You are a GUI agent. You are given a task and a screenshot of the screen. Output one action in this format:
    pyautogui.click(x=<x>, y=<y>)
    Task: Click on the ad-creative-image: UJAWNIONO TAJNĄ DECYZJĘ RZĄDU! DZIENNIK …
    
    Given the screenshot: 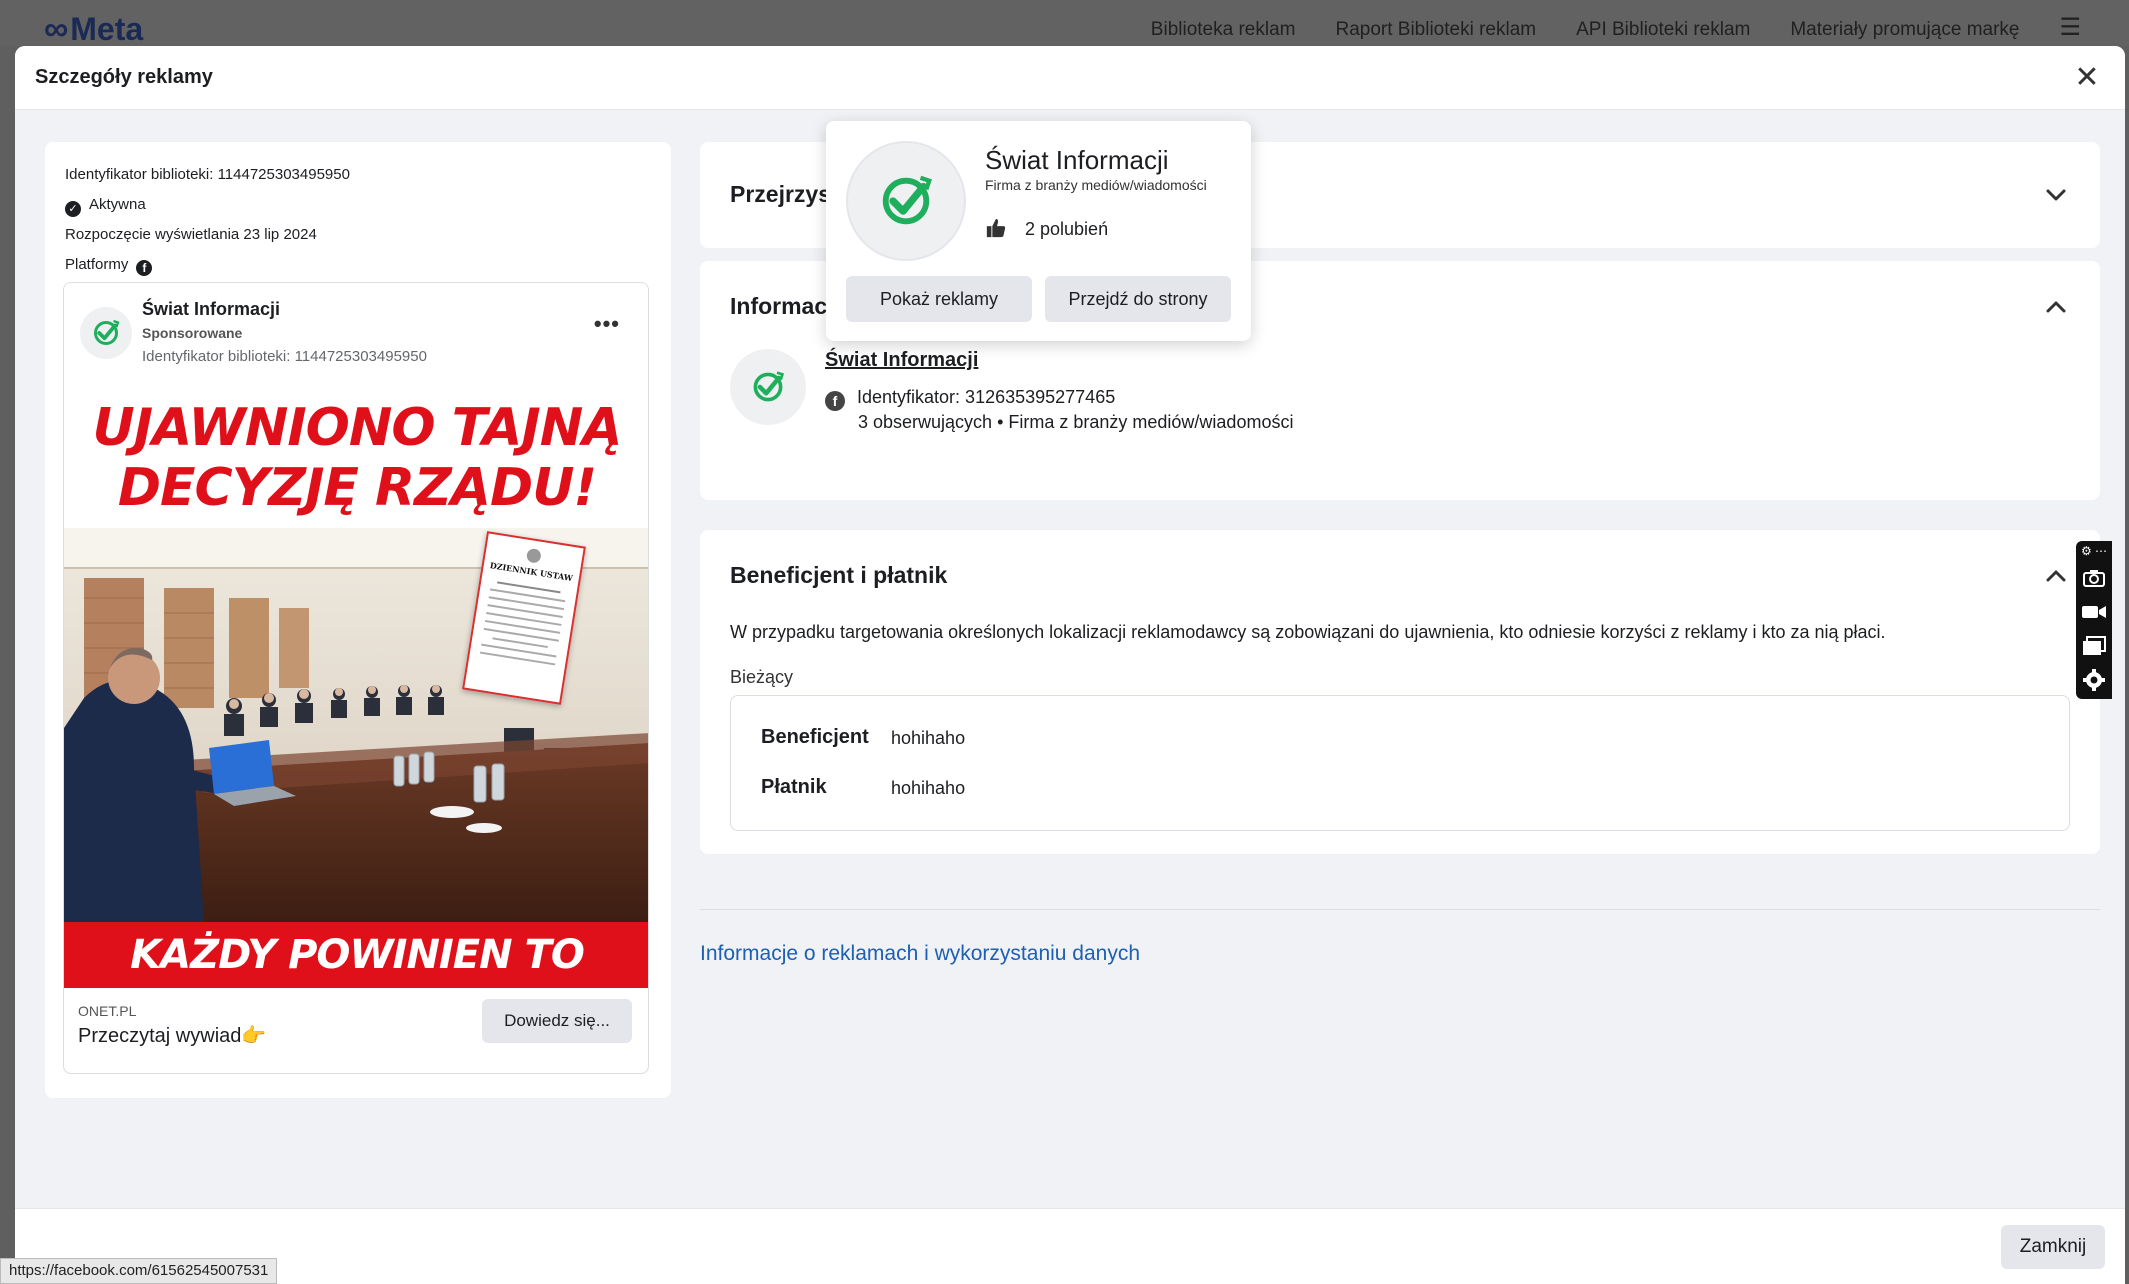 What is the action you would take?
    pyautogui.click(x=356, y=688)
    